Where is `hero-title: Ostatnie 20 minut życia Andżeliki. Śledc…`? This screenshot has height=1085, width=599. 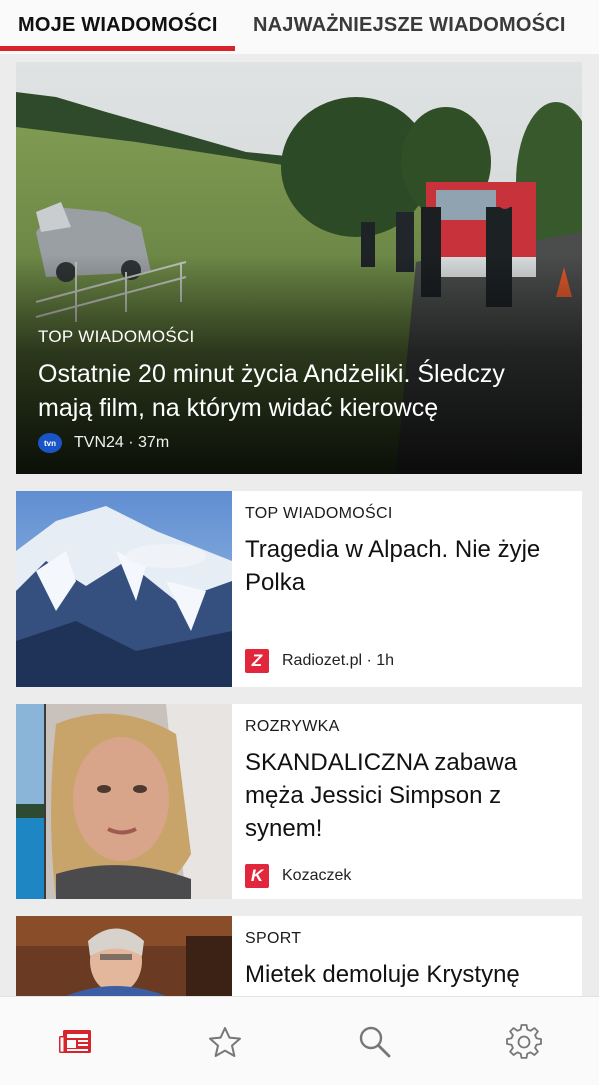
hero-title: Ostatnie 20 minut życia Andżeliki. Śledc… is located at coordinates (298, 391).